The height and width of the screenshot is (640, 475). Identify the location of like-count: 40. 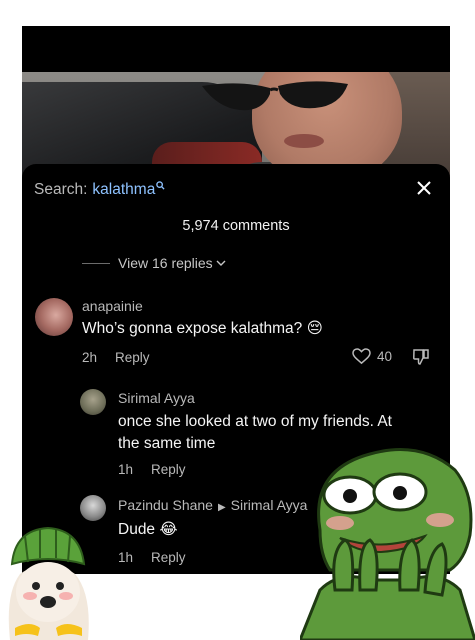
(385, 356).